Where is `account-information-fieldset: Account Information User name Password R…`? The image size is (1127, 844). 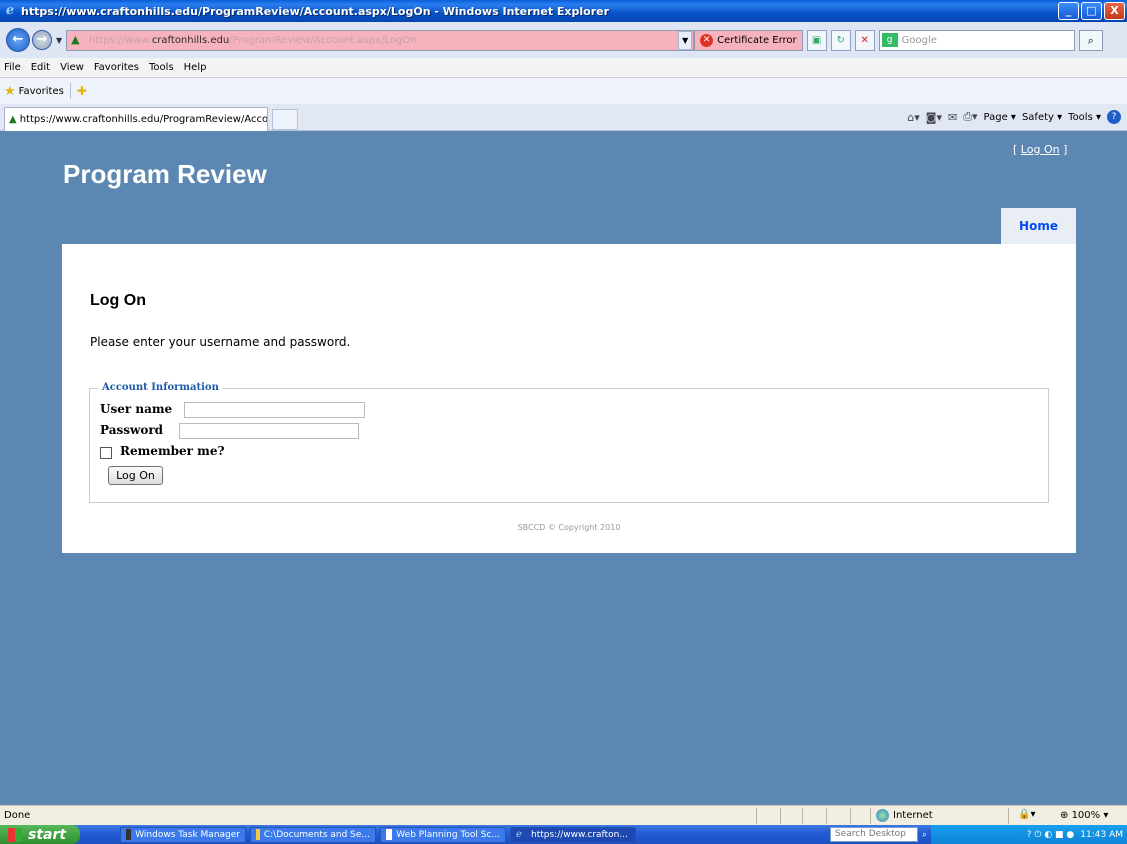 account-information-fieldset: Account Information User name Password R… is located at coordinates (569, 442).